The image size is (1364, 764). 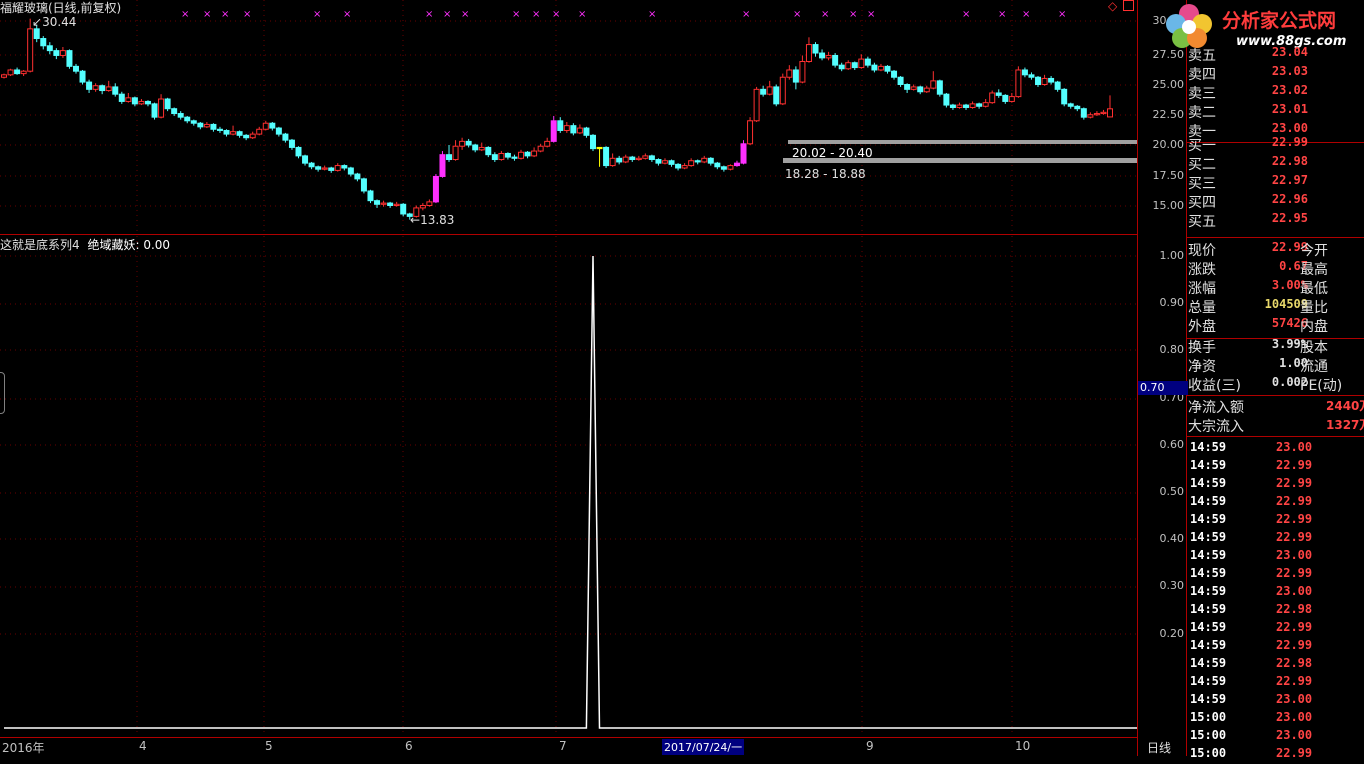 I want to click on bid-row: 买二 22.98, so click(x=1276, y=163).